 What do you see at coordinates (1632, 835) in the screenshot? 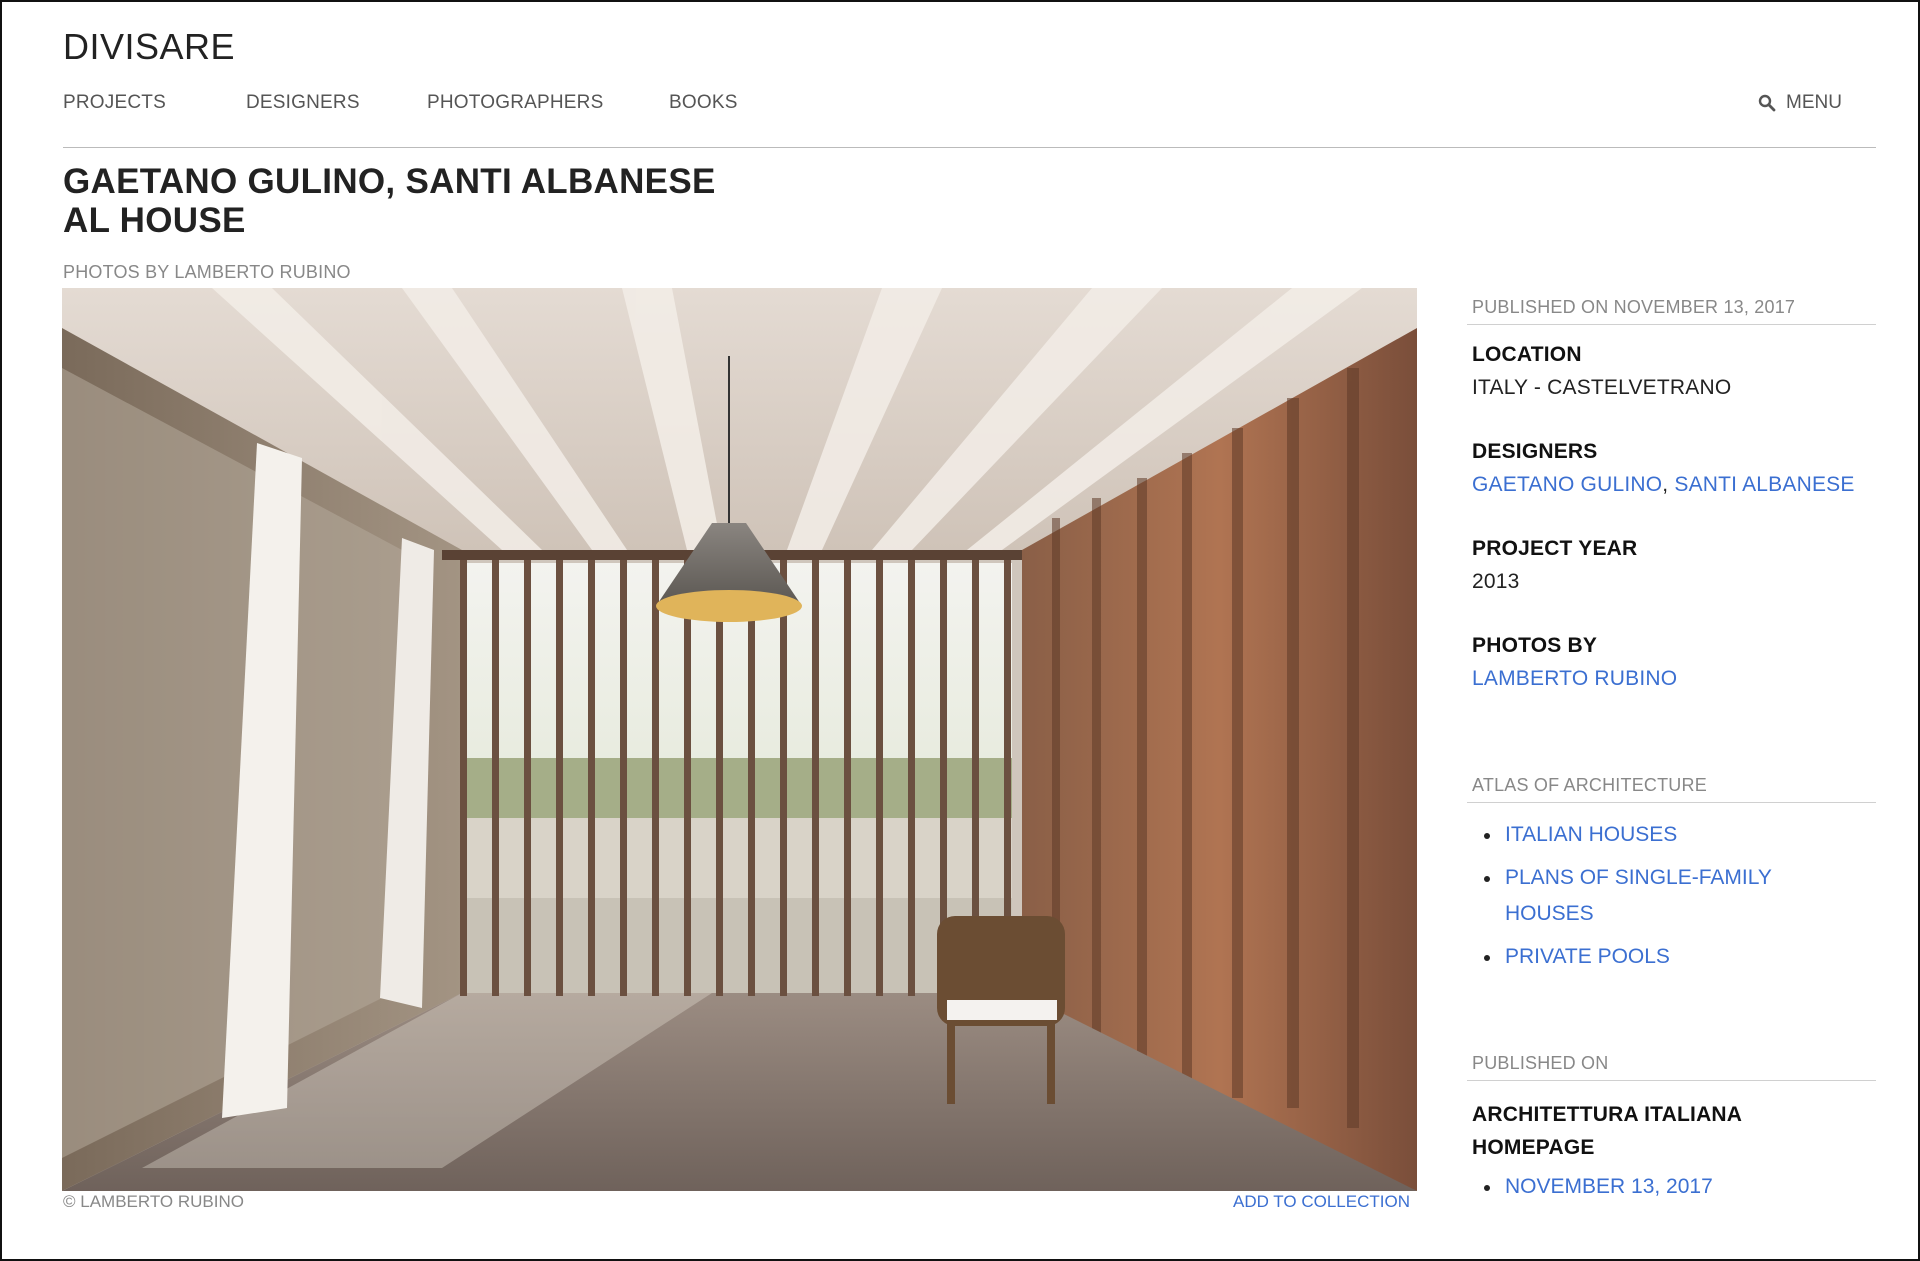
I see `atlas-item: ITALIAN HOUSES` at bounding box center [1632, 835].